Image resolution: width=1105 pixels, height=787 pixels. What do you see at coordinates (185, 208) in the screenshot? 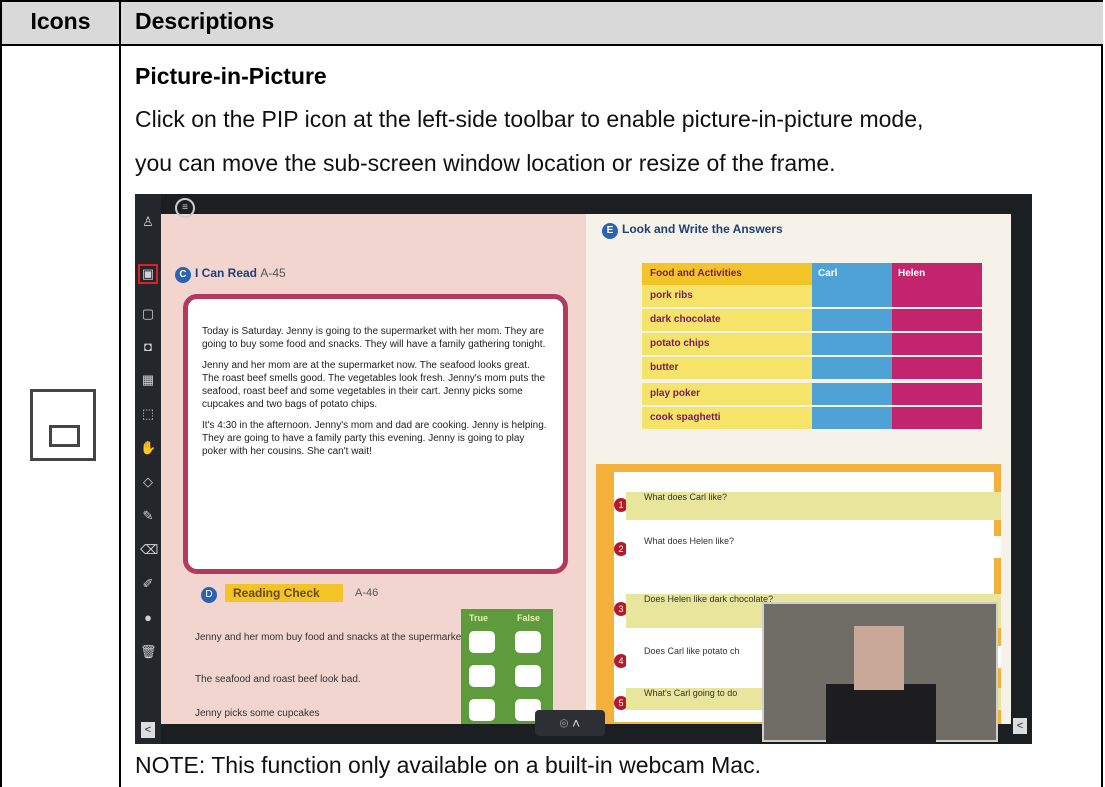
I see `menu-icon: ≡` at bounding box center [185, 208].